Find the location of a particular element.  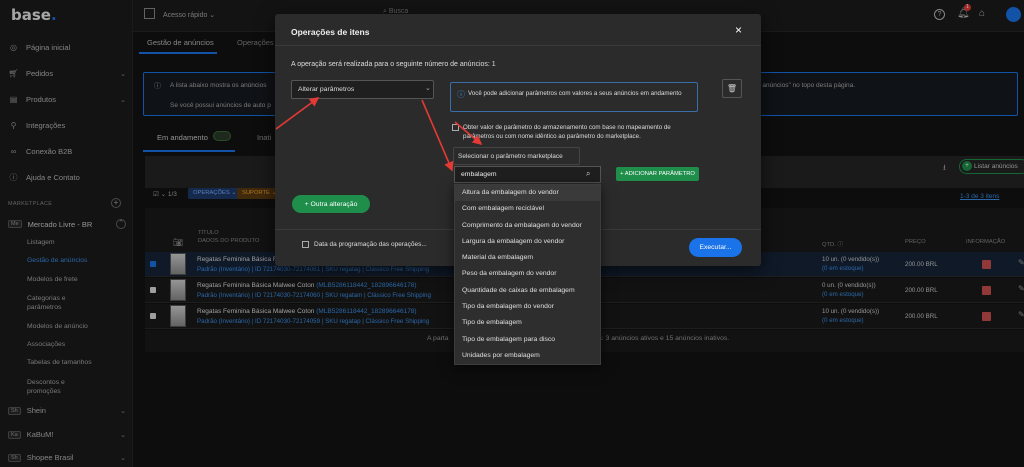

param-search-input: embalagem ⌕ is located at coordinates (527, 174).